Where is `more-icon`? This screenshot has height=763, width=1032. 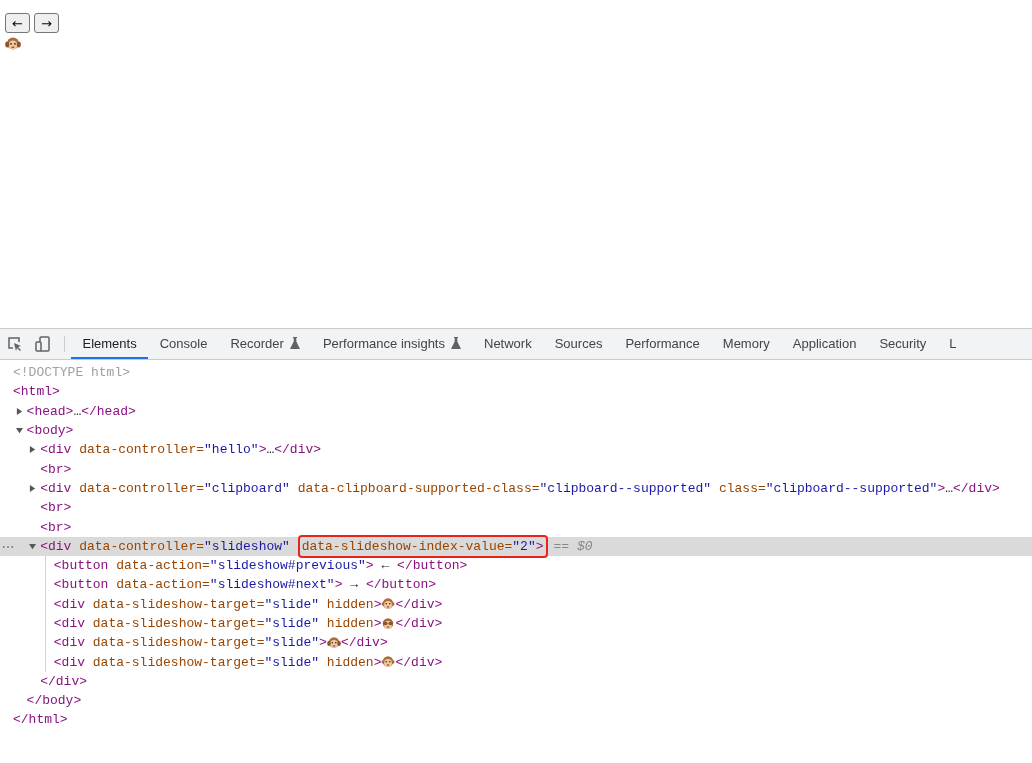
more-icon is located at coordinates (8, 546).